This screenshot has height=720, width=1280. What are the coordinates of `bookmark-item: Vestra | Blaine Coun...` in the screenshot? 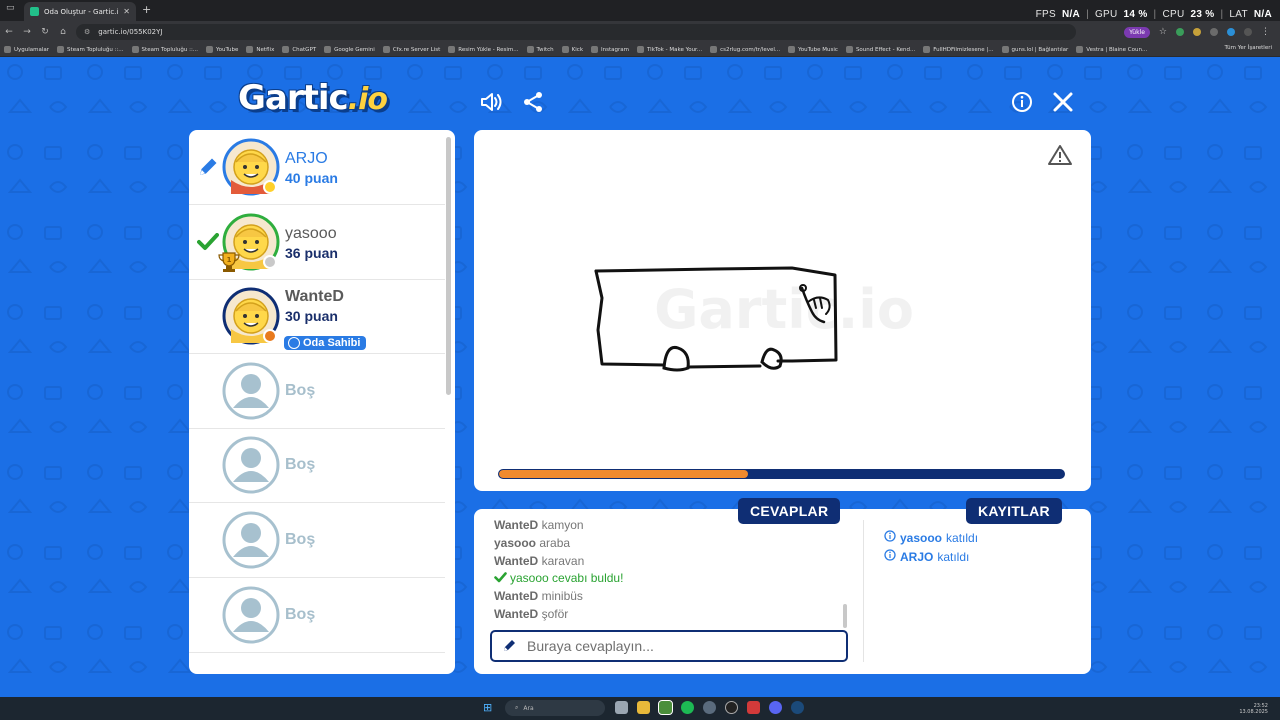 It's located at (1111, 49).